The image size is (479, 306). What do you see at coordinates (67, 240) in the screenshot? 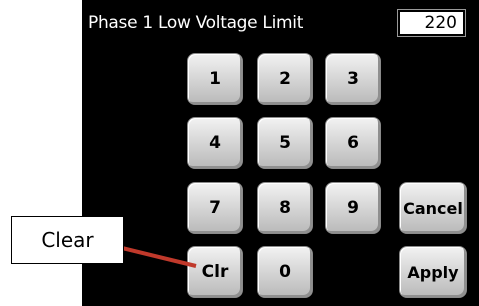
I see `clear-callout-label: Clear` at bounding box center [67, 240].